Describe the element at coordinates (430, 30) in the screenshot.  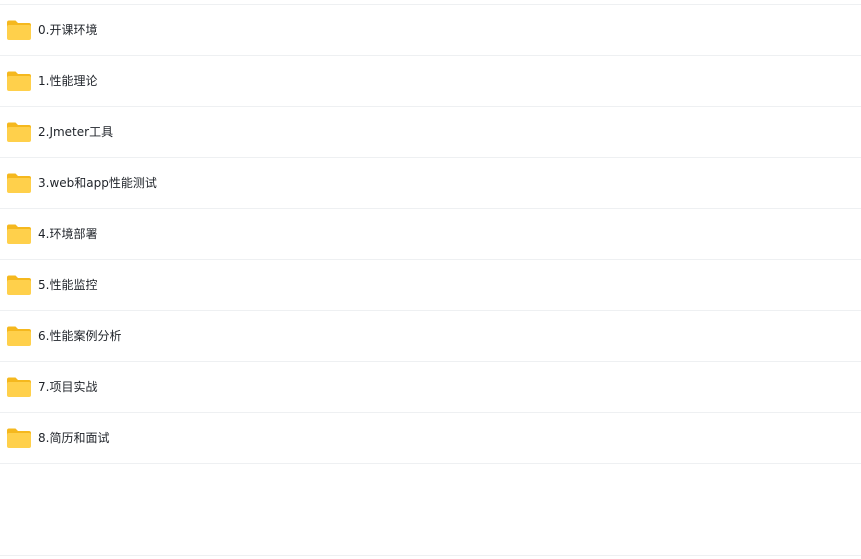
I see `folder-row: 0.开课环境` at that location.